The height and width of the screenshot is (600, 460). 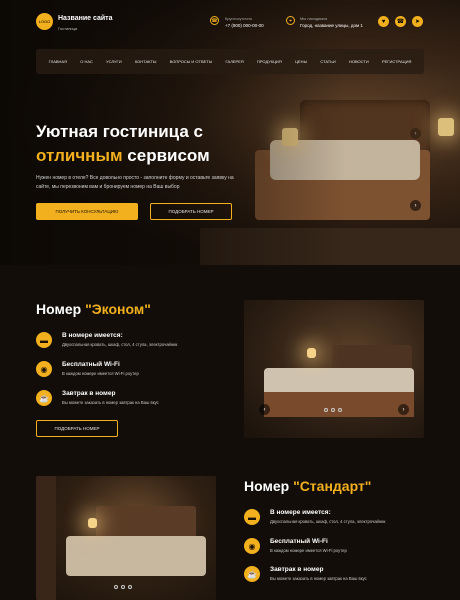 I want to click on econom-next-arrow: ›, so click(x=403, y=409).